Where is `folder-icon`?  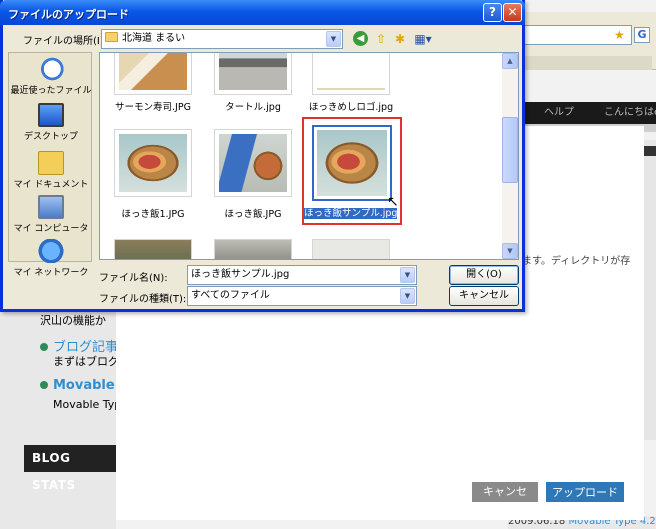
folder-icon is located at coordinates (111, 37).